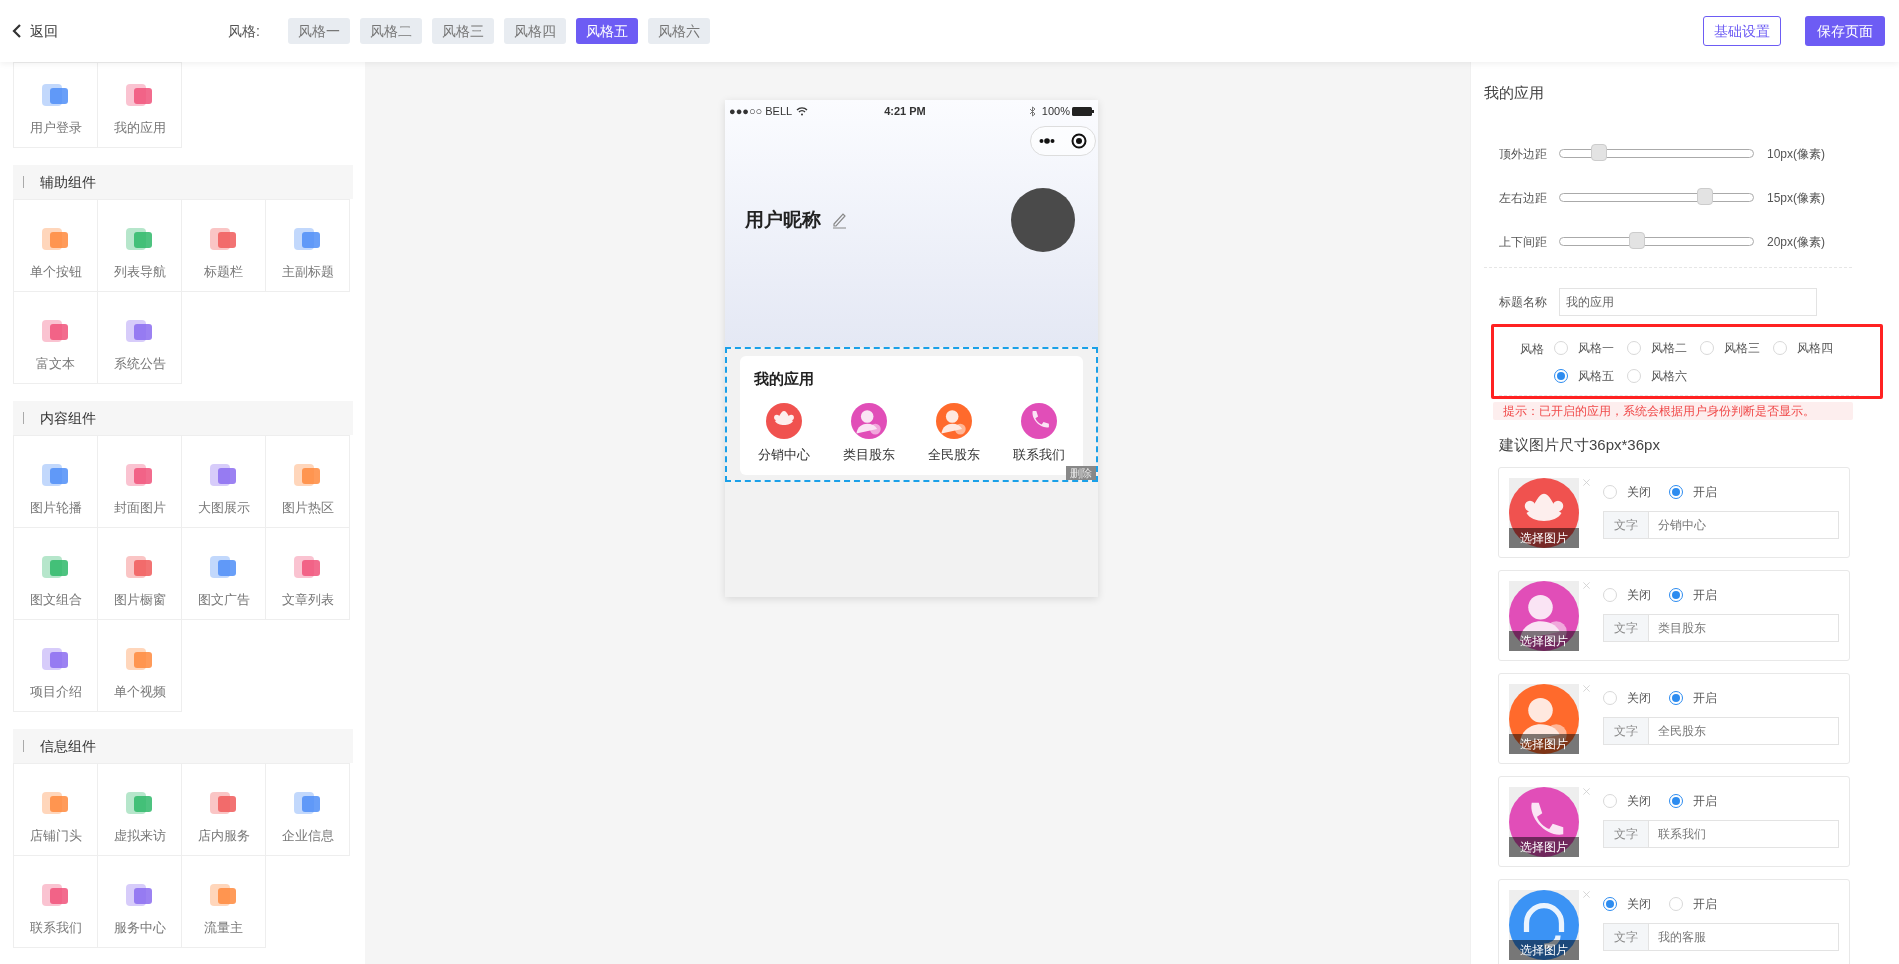  I want to click on save-page-button: 保存页面, so click(1845, 31).